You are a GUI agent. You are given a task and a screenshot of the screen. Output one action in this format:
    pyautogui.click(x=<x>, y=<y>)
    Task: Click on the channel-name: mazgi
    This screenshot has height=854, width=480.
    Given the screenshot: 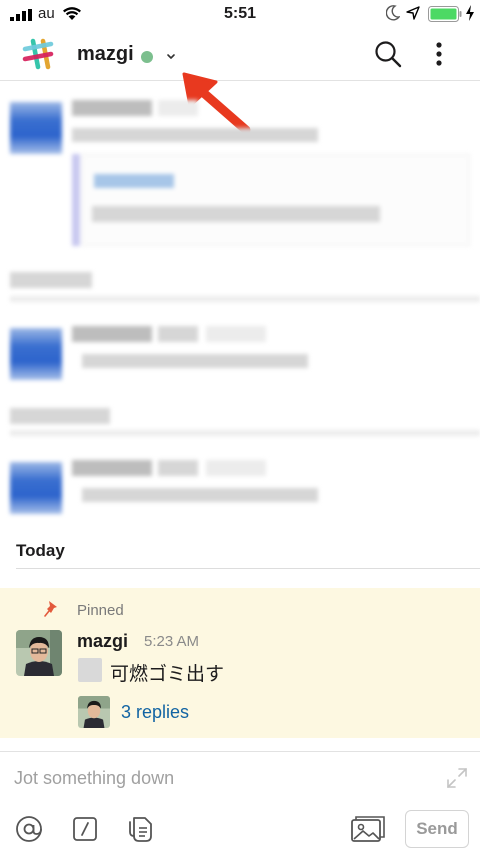 What is the action you would take?
    pyautogui.click(x=105, y=54)
    